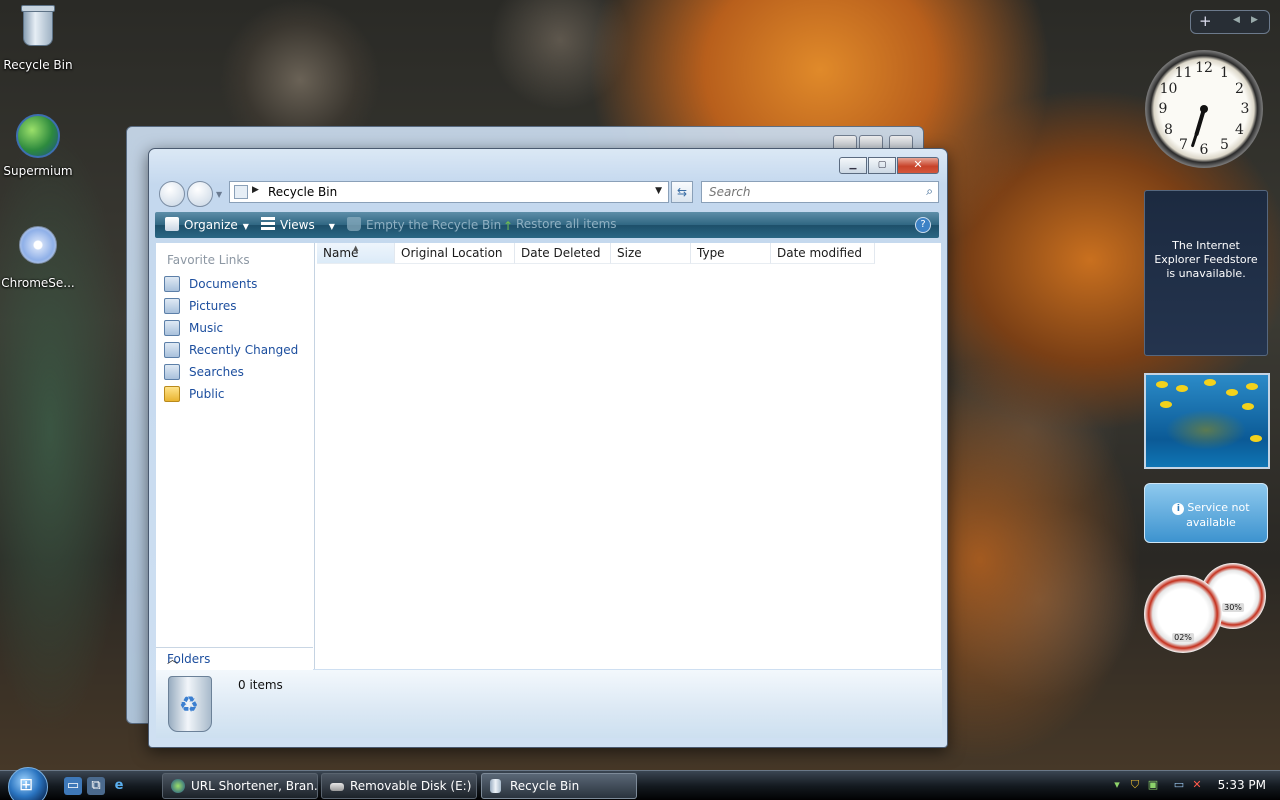 The height and width of the screenshot is (800, 1280). I want to click on taskbar-button-recycle-bin: Recycle Bin, so click(559, 786).